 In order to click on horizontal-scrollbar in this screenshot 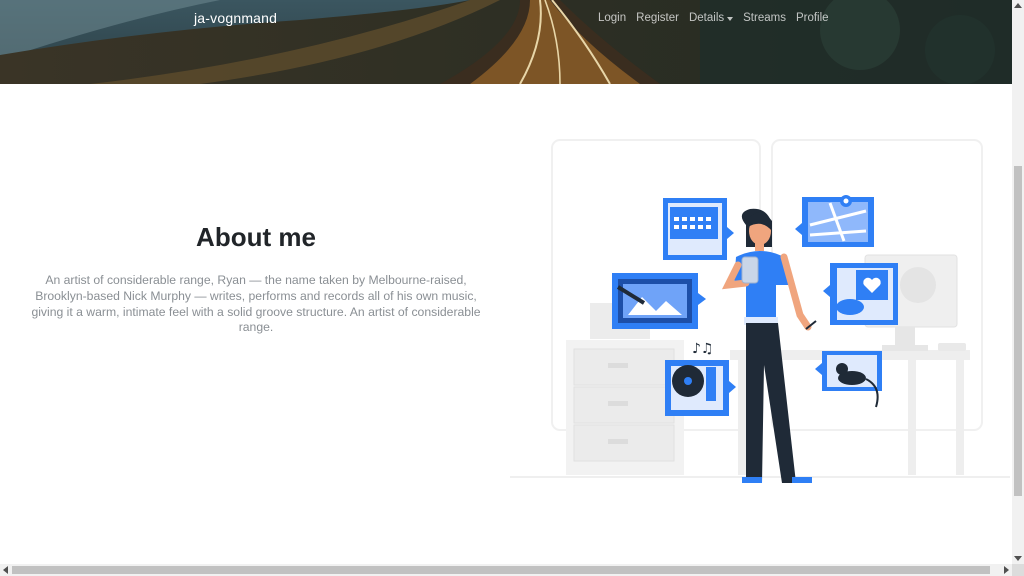, I will do `click(506, 570)`.